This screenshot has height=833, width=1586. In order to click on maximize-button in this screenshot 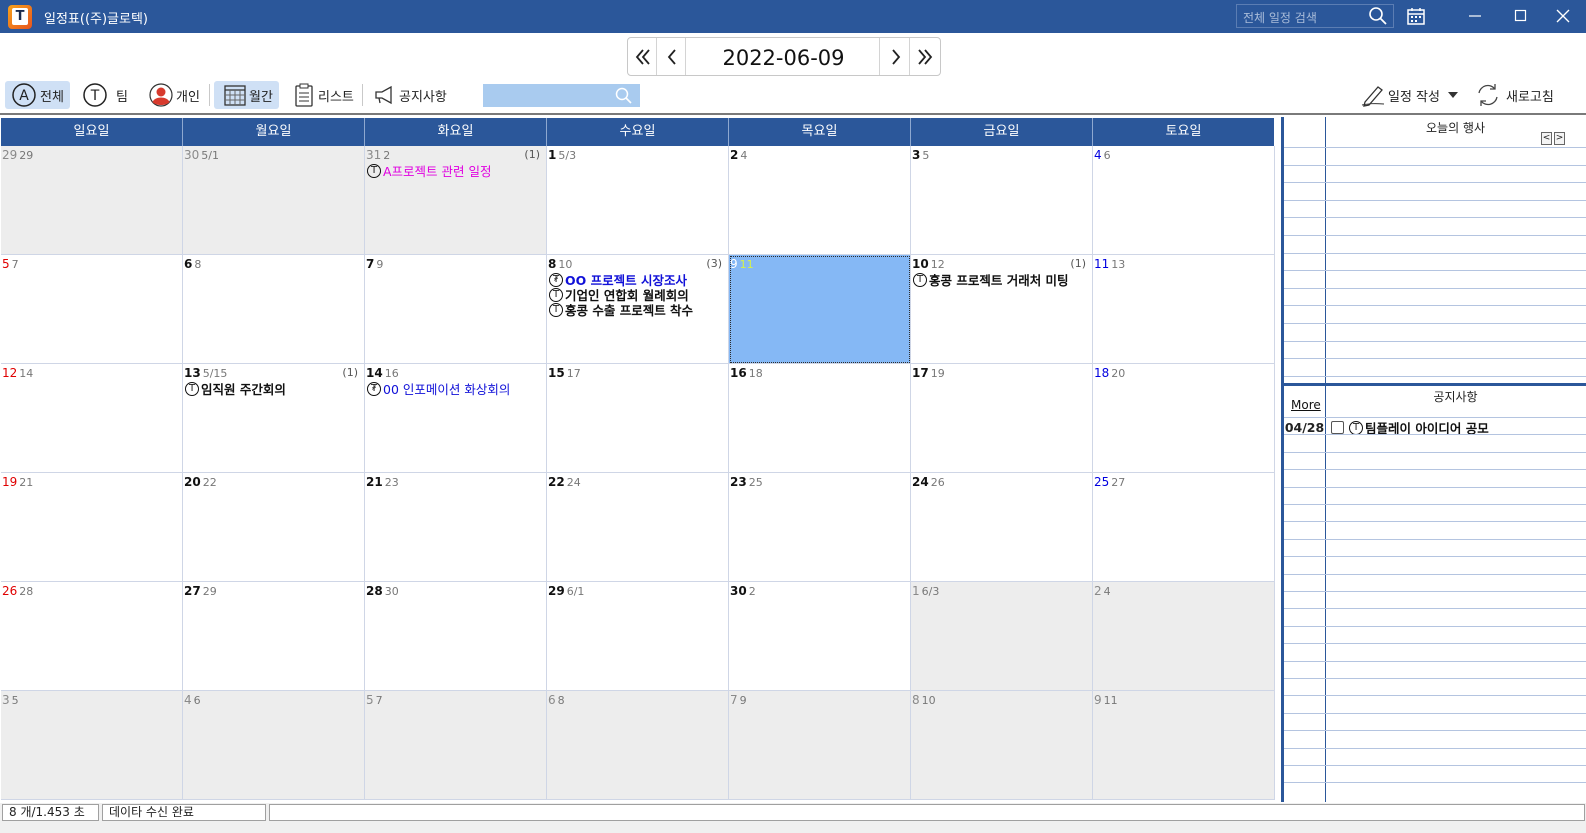, I will do `click(1521, 16)`.